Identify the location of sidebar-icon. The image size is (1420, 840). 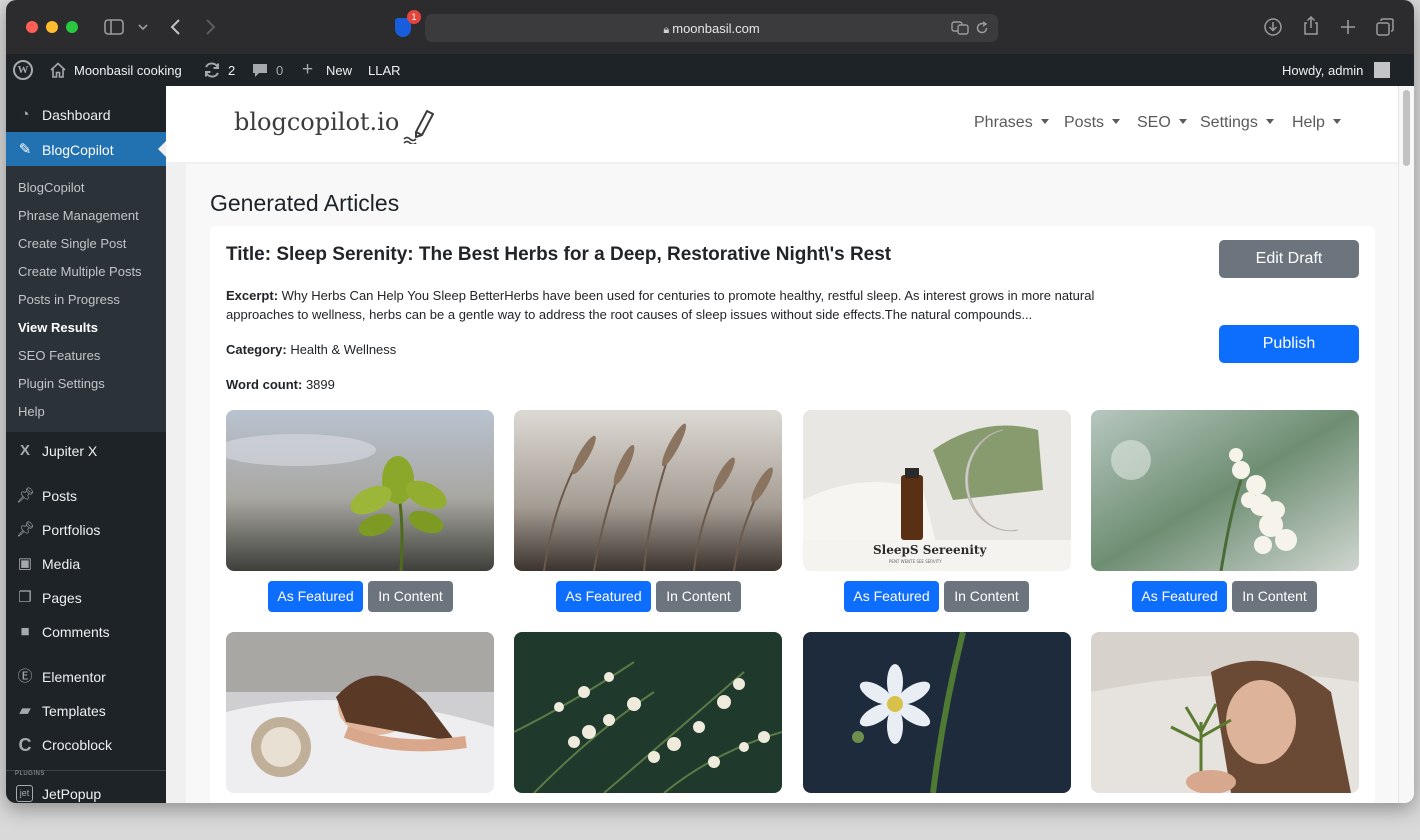
(114, 27).